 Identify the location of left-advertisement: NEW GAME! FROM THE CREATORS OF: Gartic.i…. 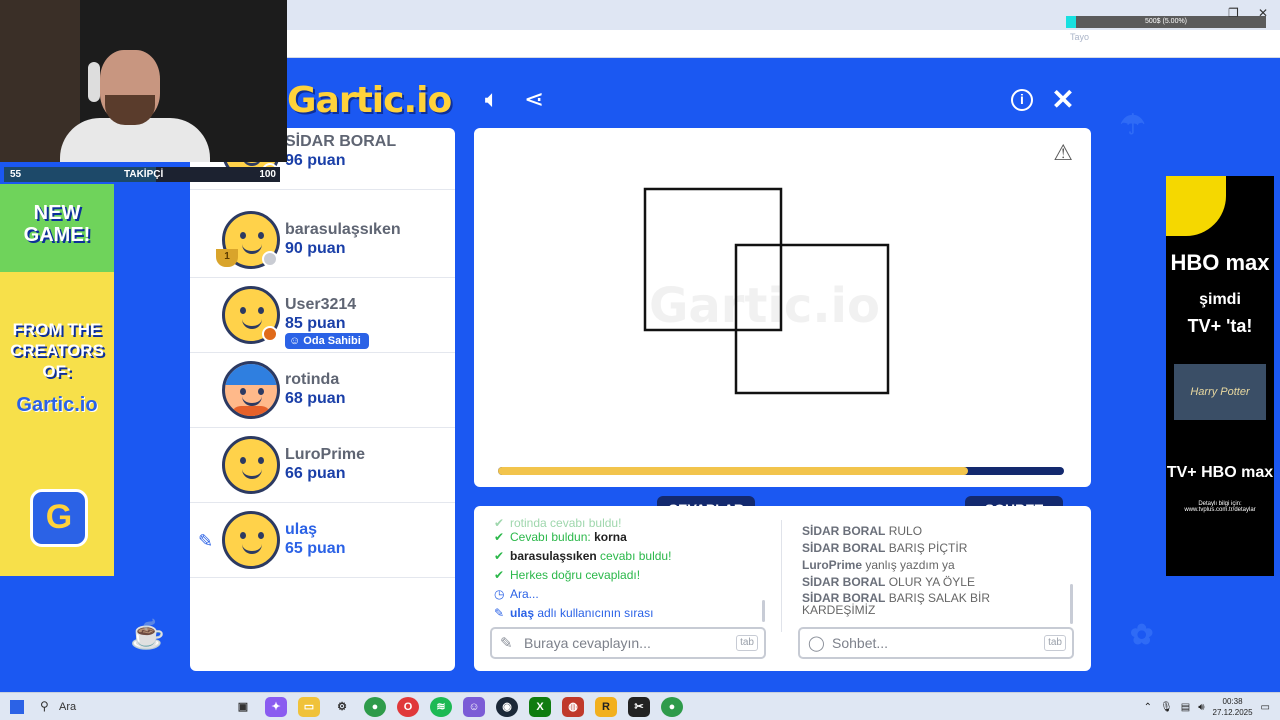
(57, 380).